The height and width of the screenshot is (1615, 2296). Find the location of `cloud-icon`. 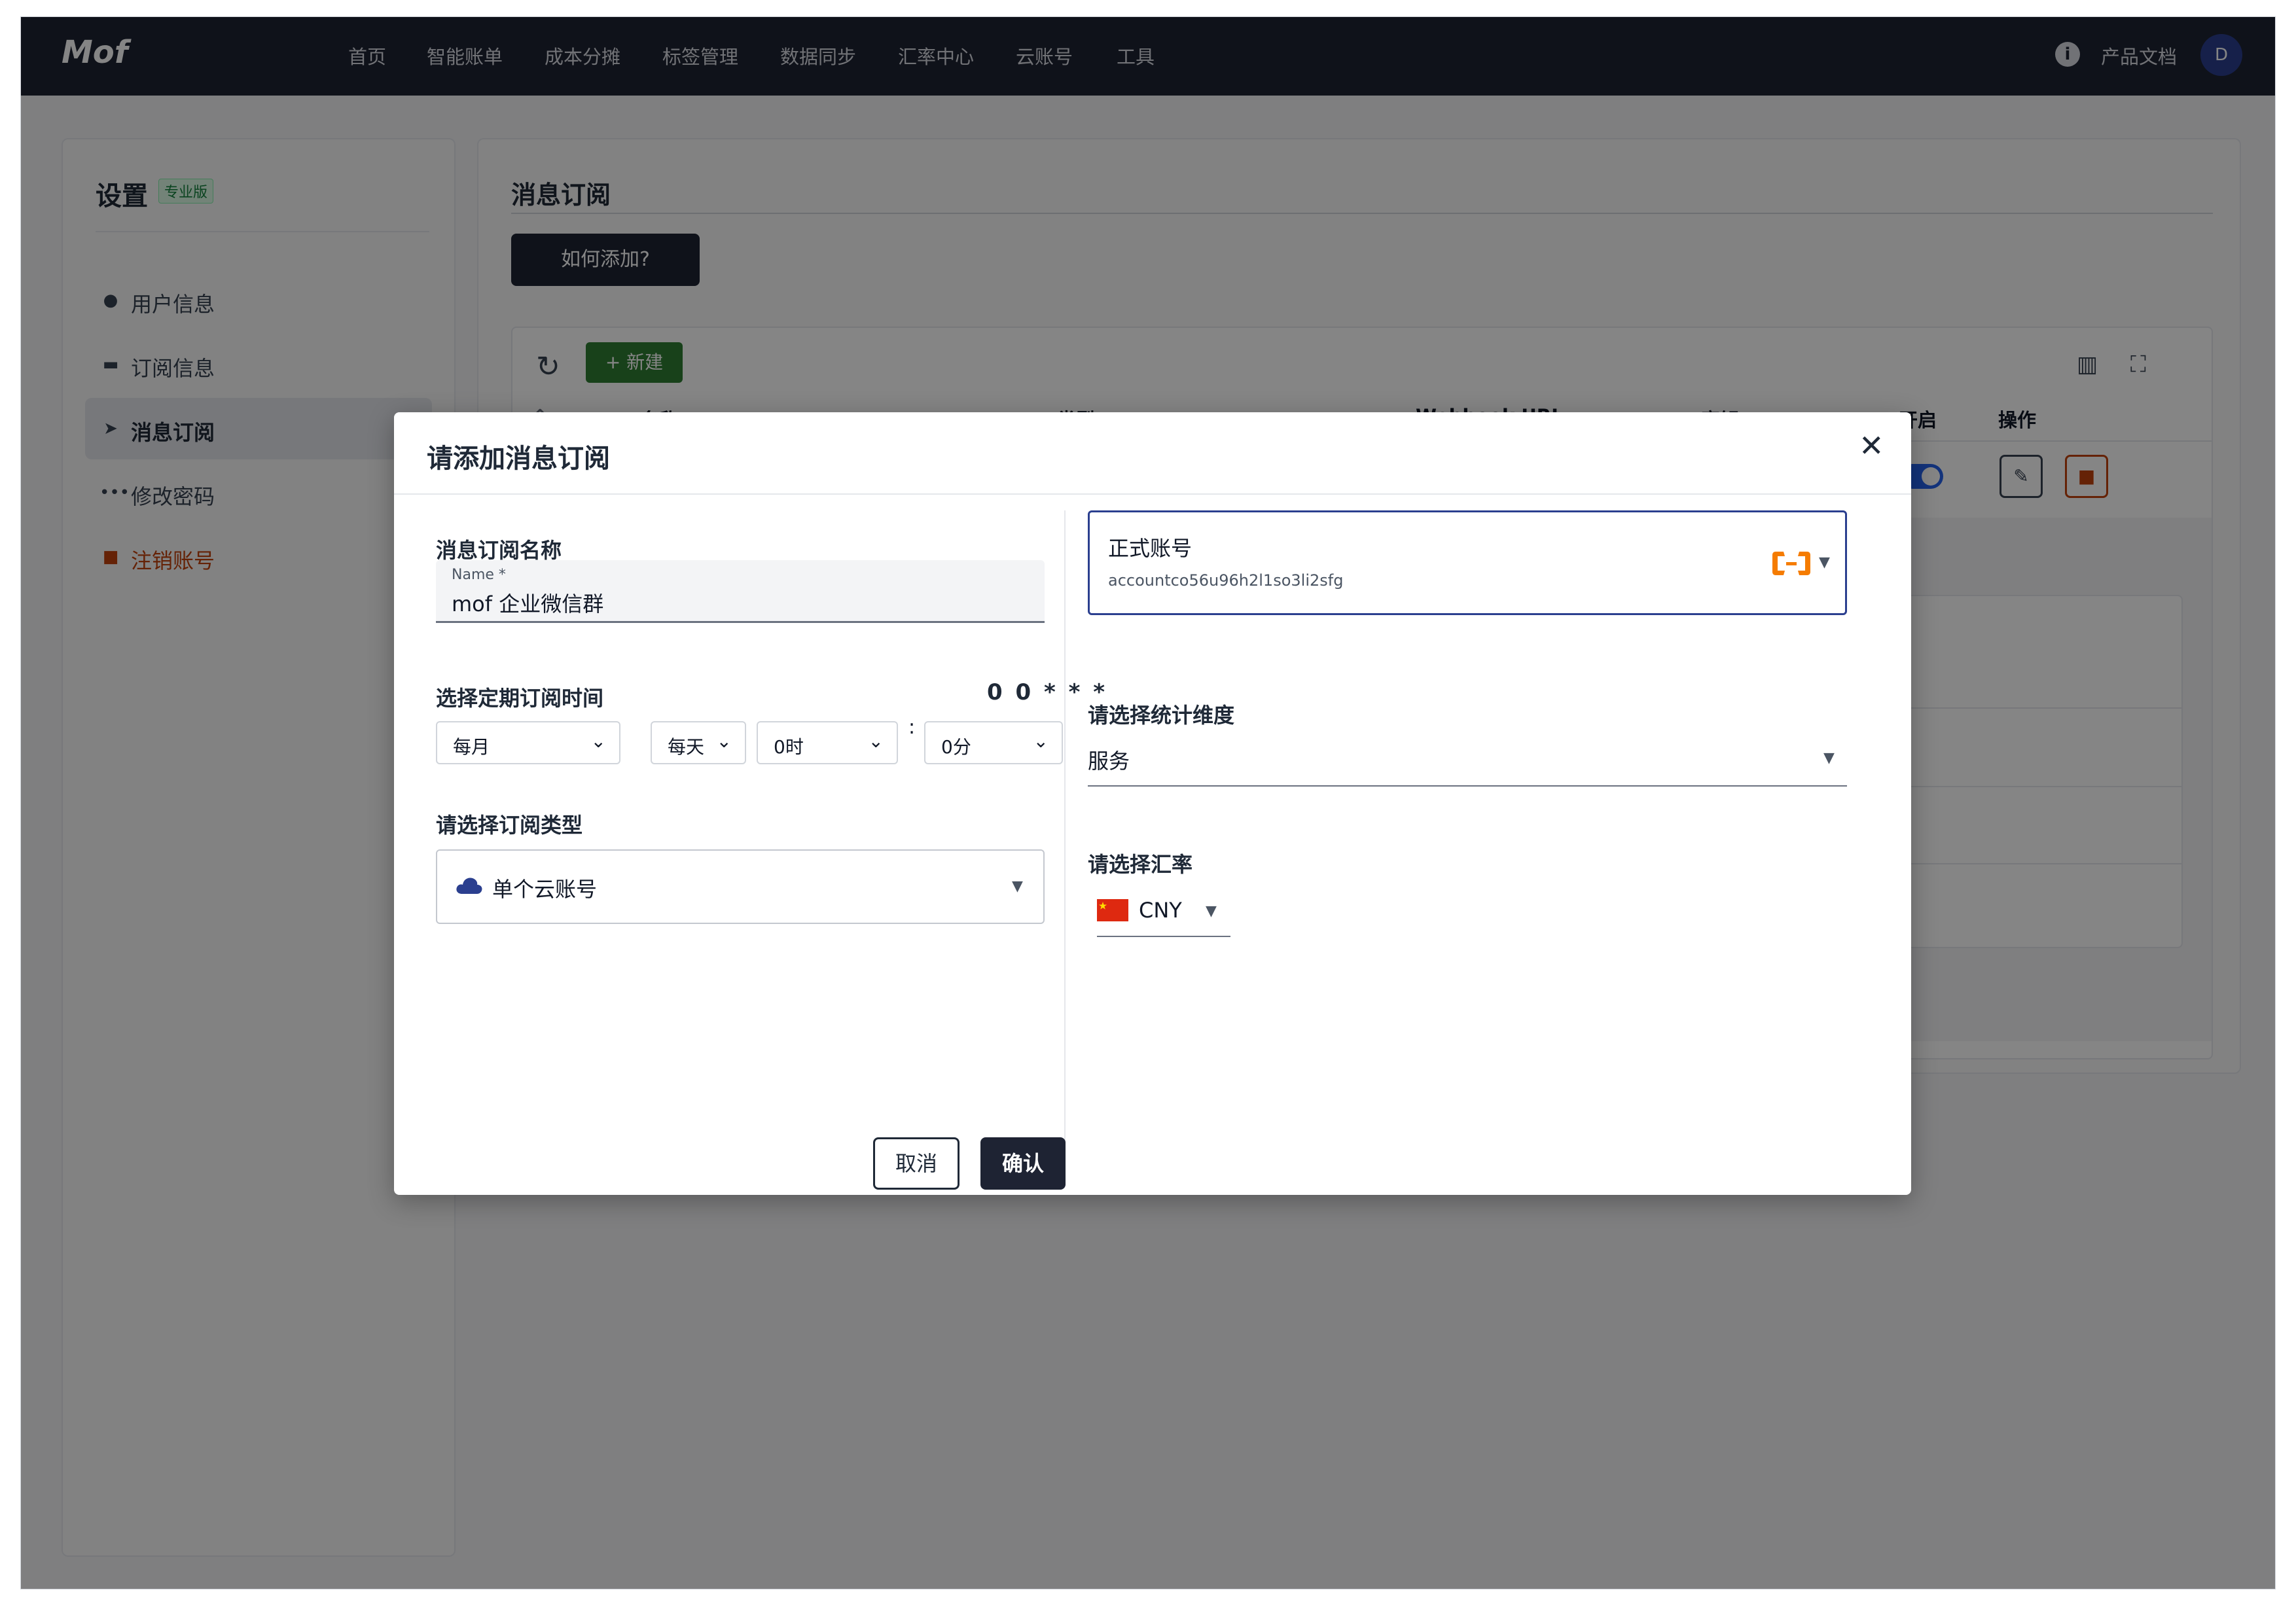

cloud-icon is located at coordinates (469, 886).